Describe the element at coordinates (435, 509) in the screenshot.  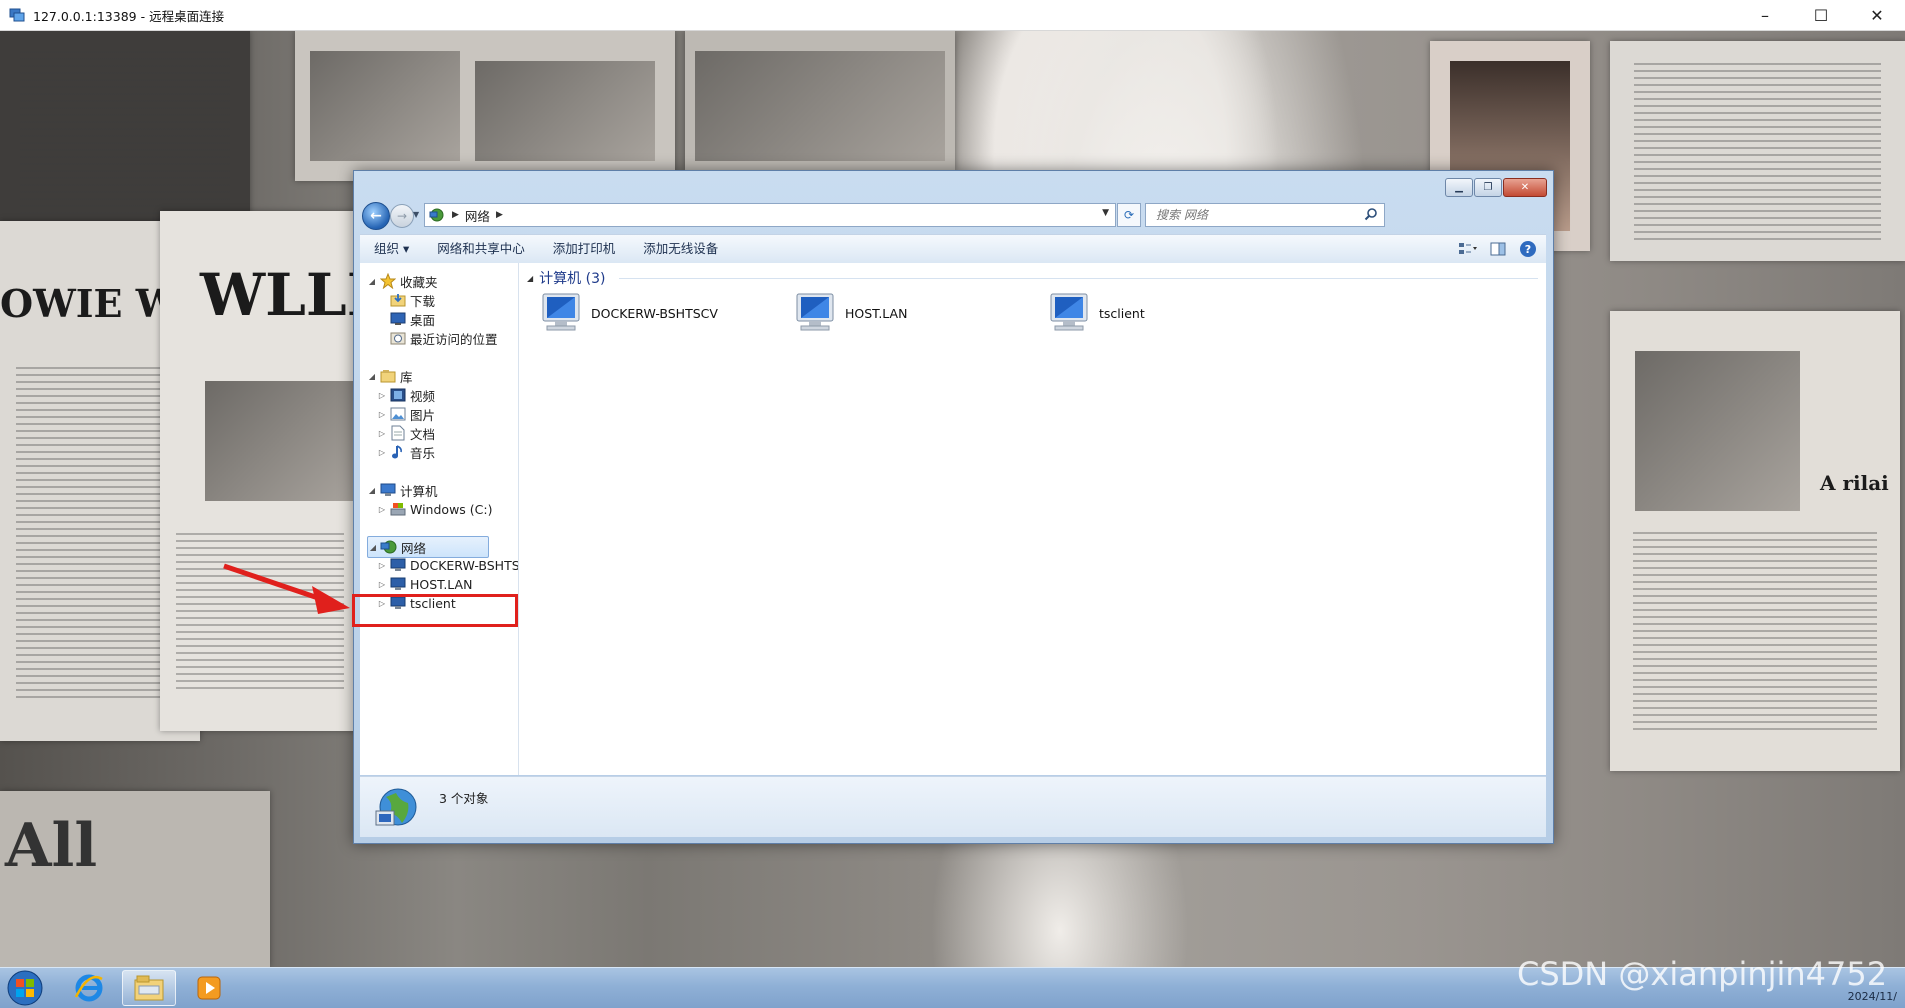
I see `nav-drive-c: ▷ Windows (C:)` at that location.